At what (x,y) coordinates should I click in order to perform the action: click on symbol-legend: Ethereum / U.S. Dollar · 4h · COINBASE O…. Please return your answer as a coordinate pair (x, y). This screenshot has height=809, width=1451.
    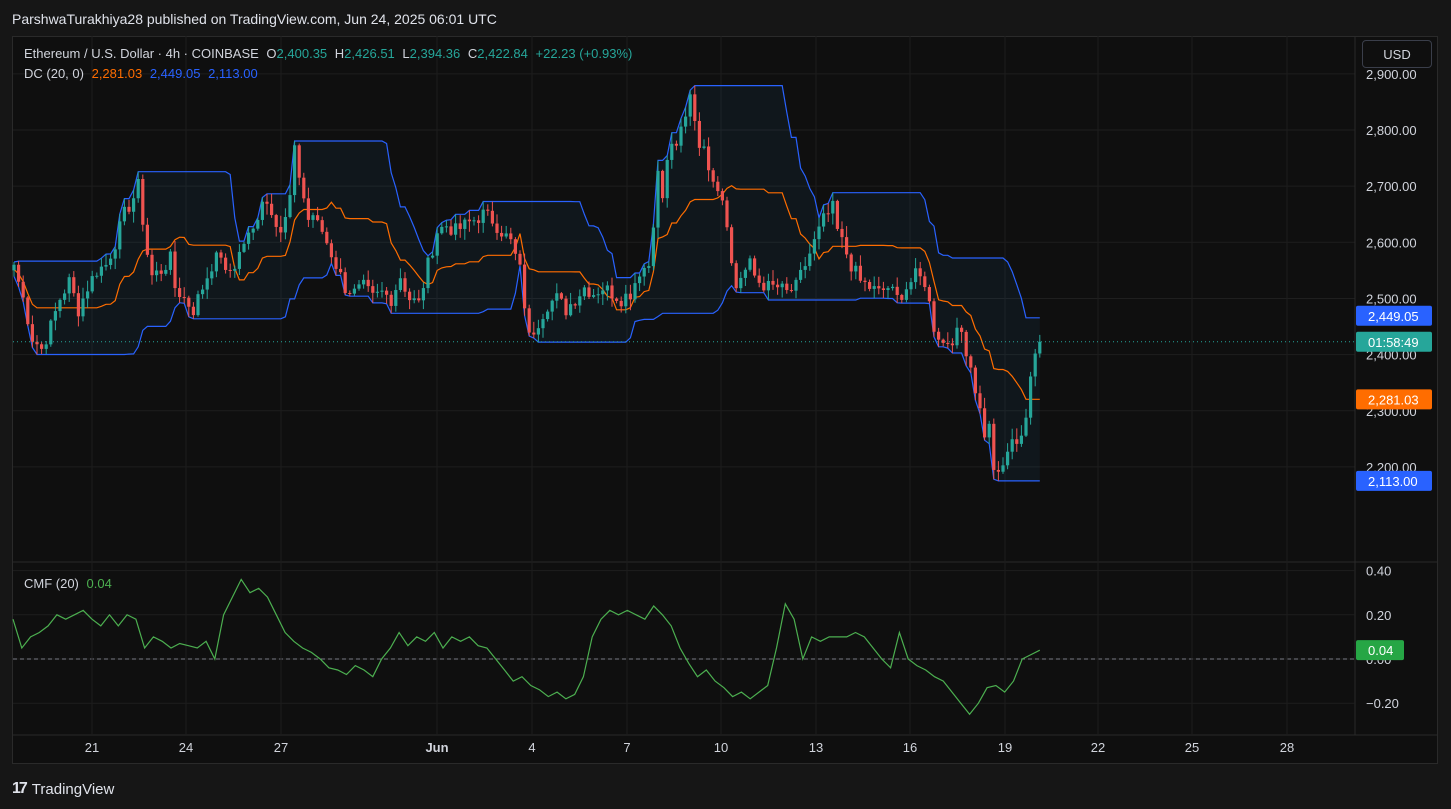
    Looking at the image, I should click on (330, 53).